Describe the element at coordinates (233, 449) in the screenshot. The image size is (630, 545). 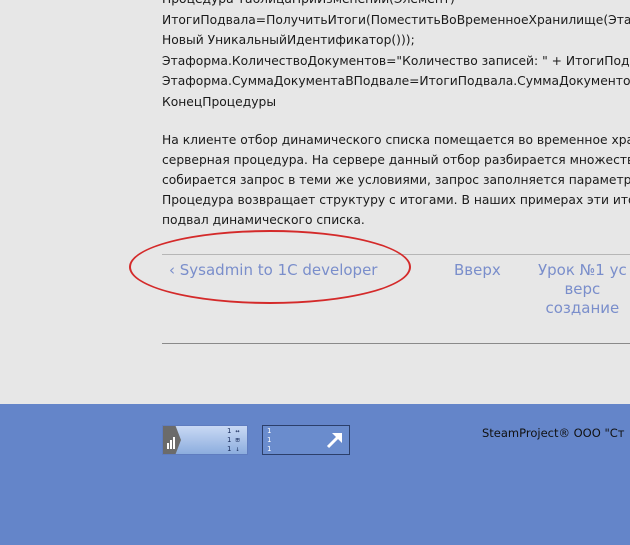
I see `counter-value: 1 ↓` at that location.